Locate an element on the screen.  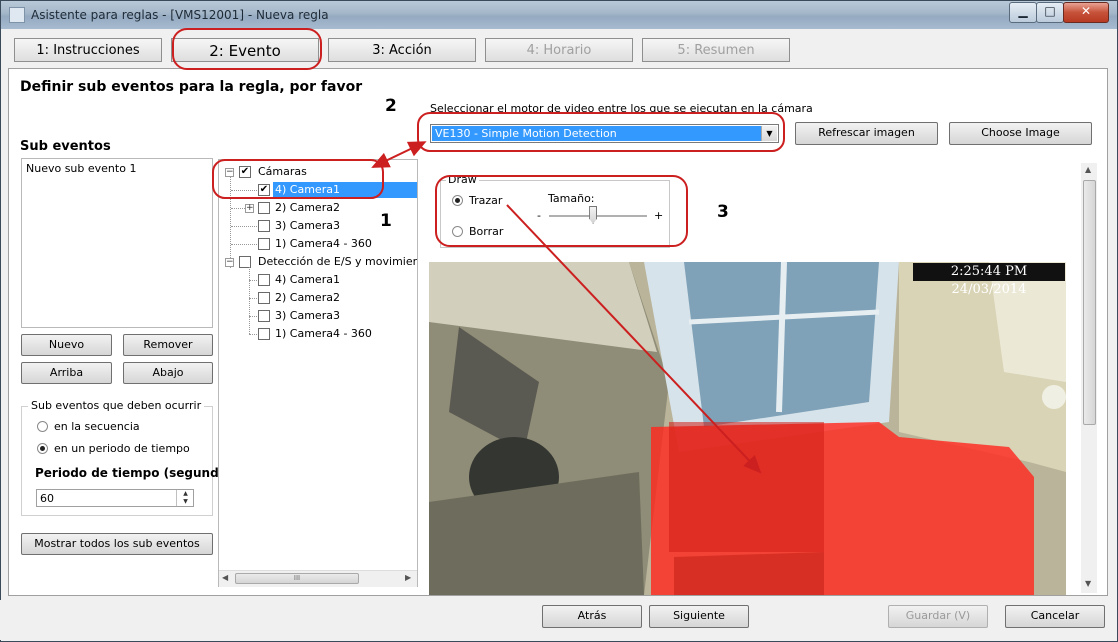
annotation-draw-outline is located at coordinates (561, 211).